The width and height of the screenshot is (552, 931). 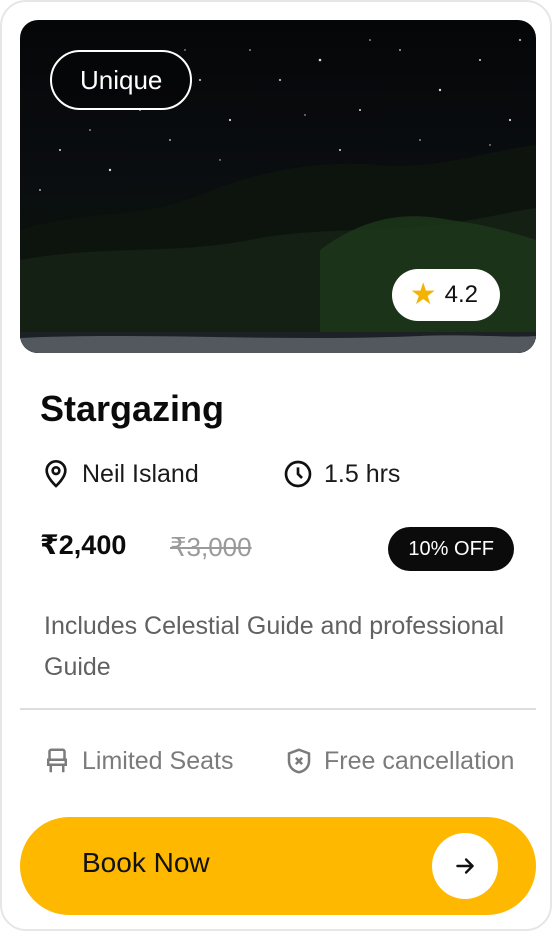 What do you see at coordinates (298, 474) in the screenshot?
I see `clock-icon` at bounding box center [298, 474].